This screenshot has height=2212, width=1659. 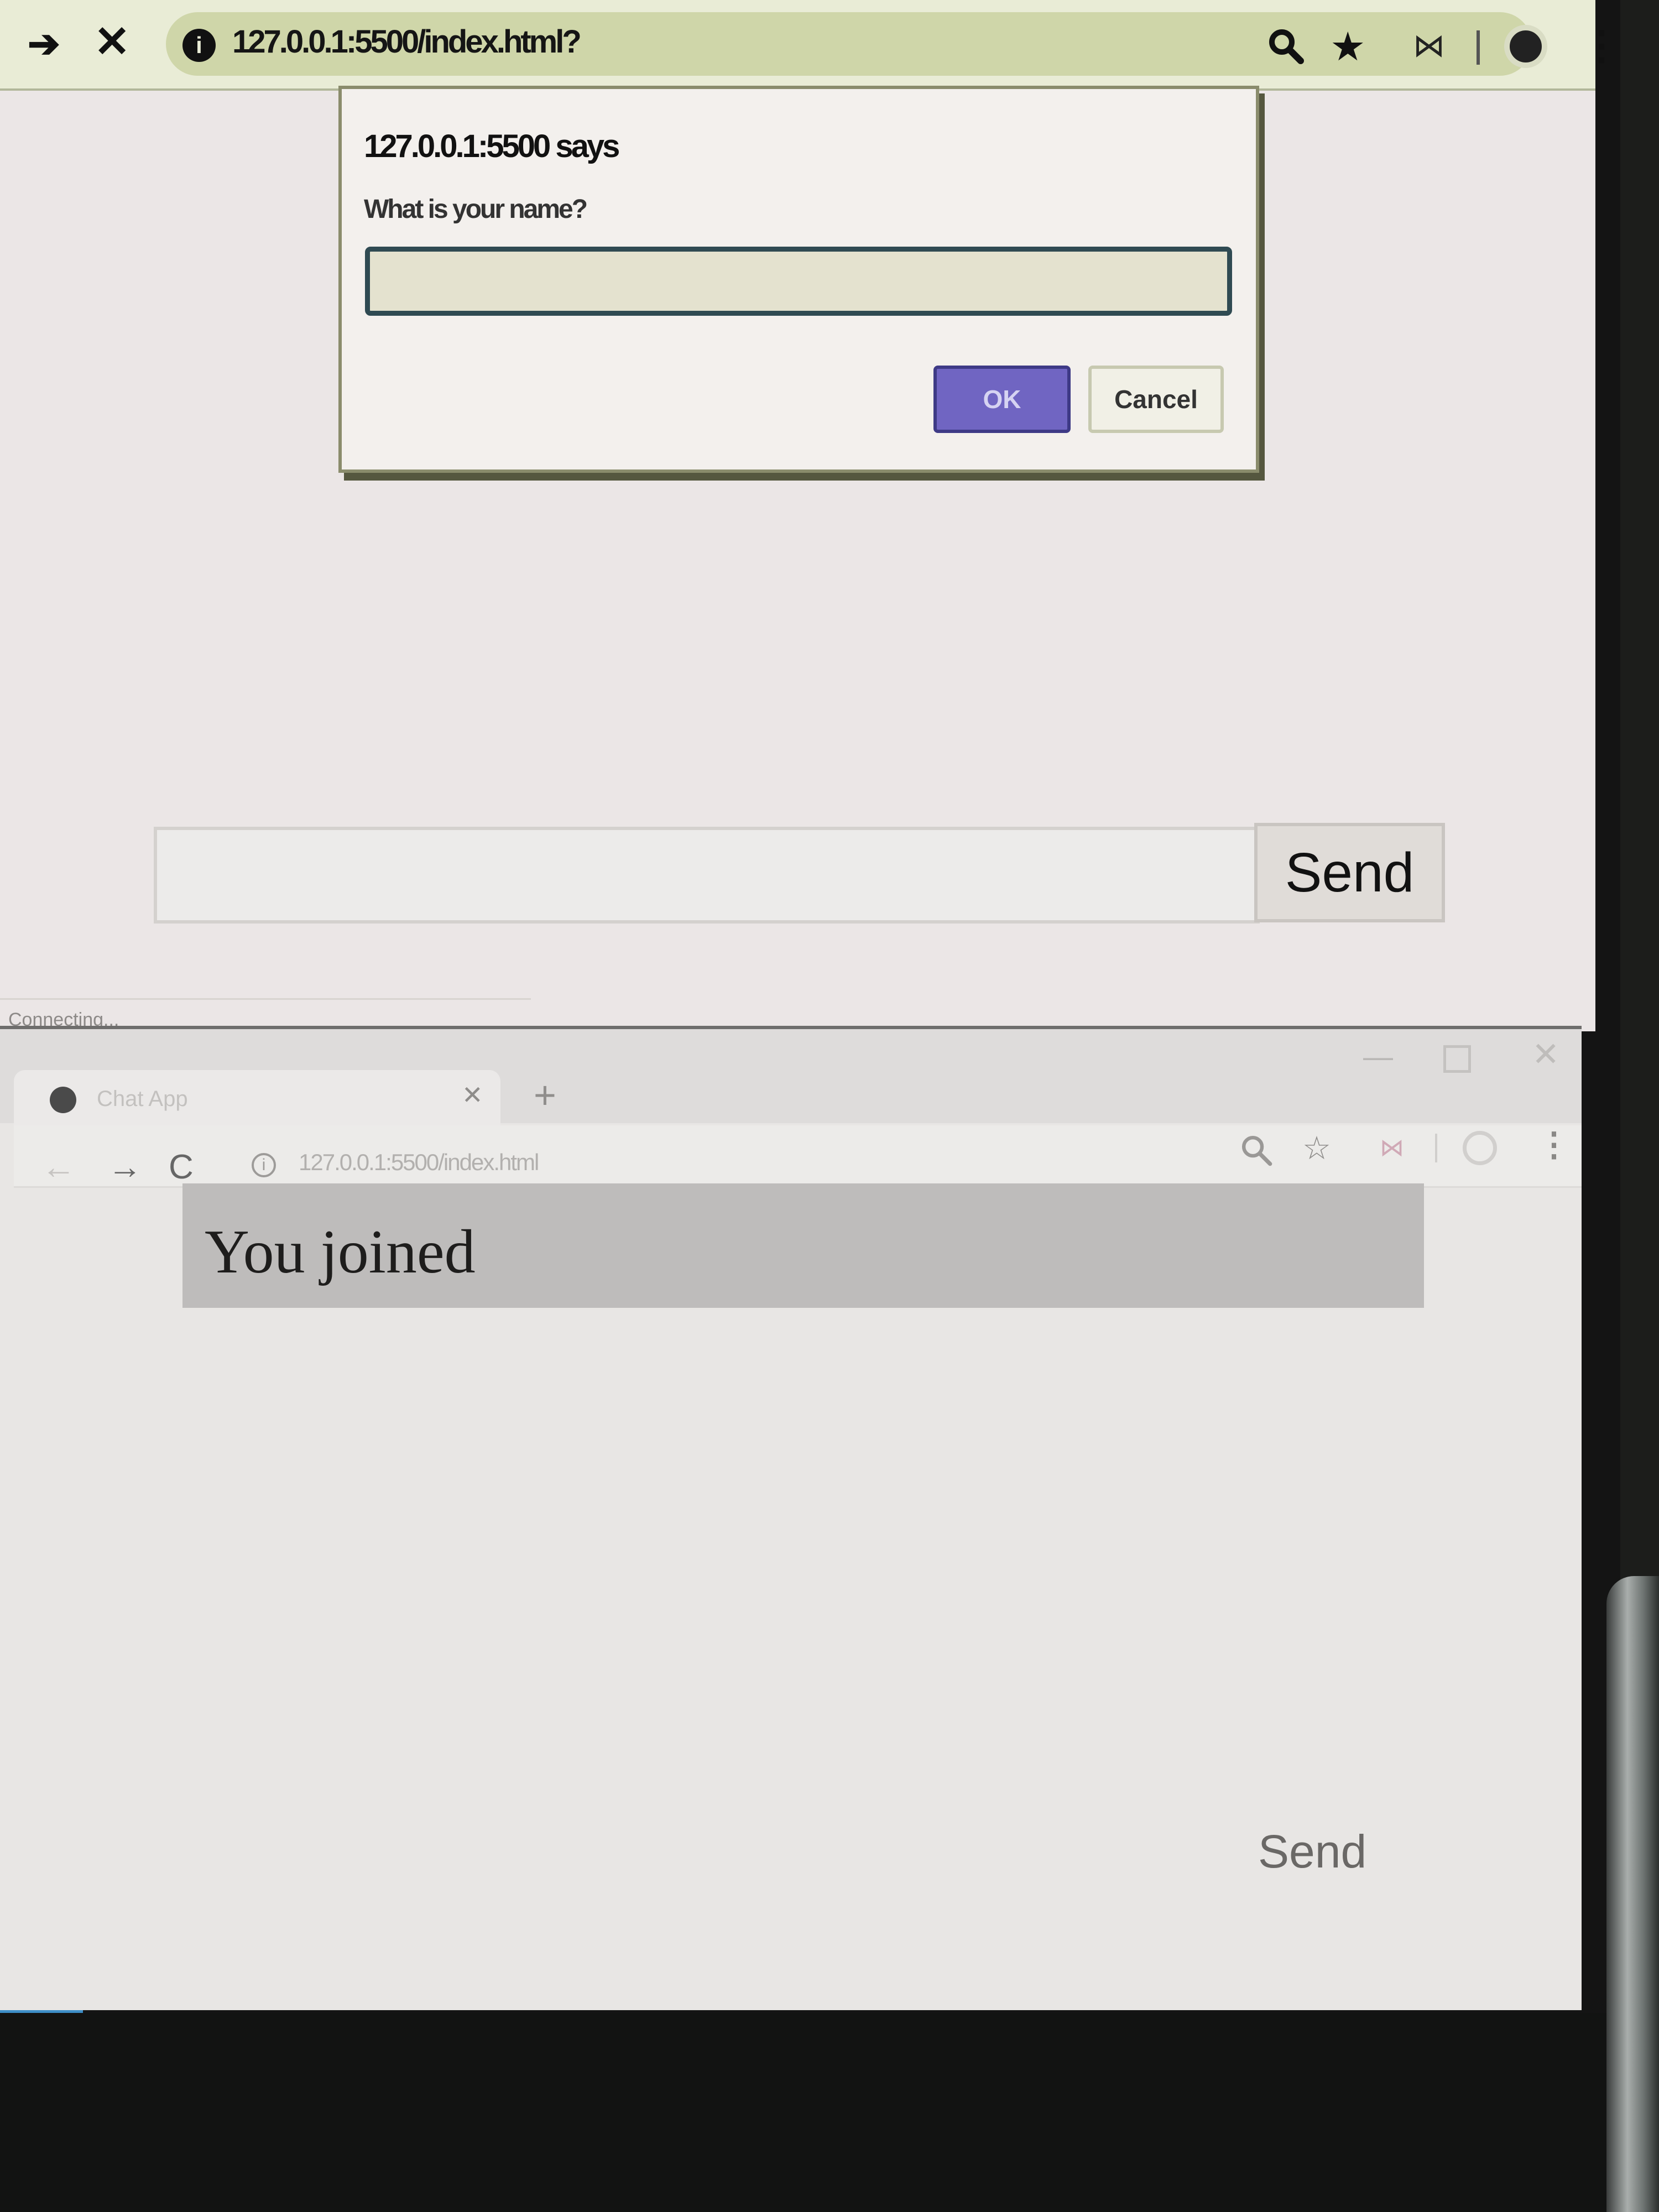 I want to click on back-icon: ←, so click(x=59, y=1167).